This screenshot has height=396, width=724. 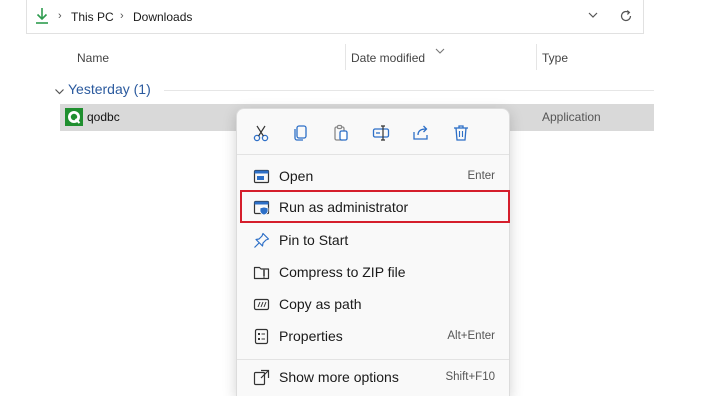 What do you see at coordinates (261, 176) in the screenshot?
I see `open-icon` at bounding box center [261, 176].